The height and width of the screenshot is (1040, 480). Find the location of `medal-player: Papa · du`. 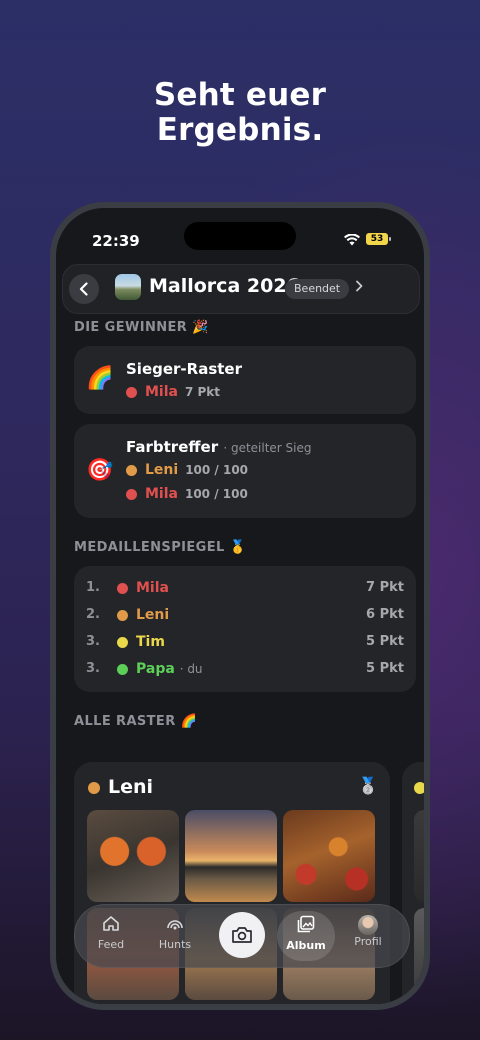

medal-player: Papa · du is located at coordinates (160, 669).